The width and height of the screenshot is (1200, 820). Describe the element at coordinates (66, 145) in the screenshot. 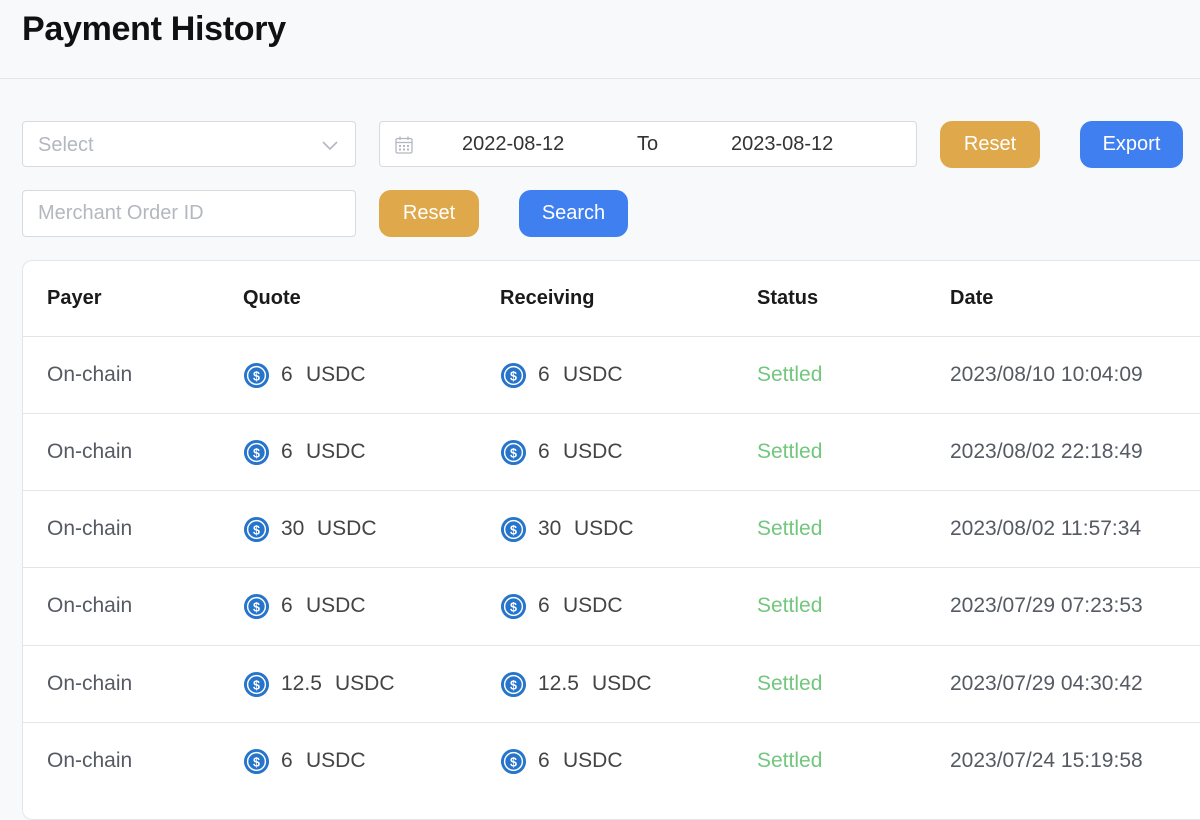

I see `select-placeholder: Select` at that location.